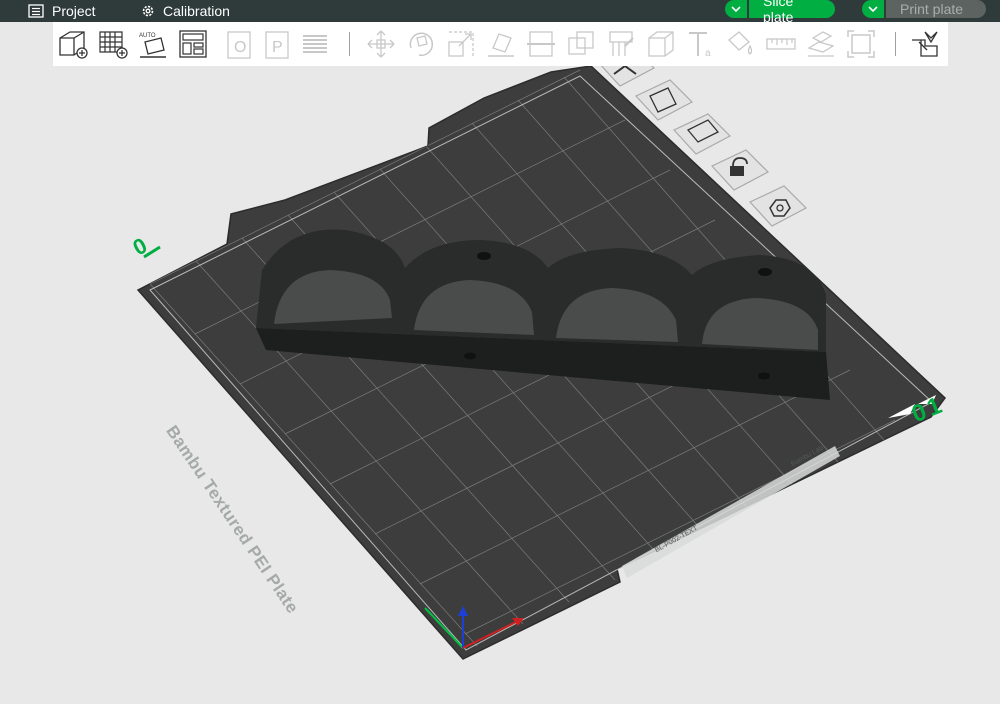  I want to click on assembly-view-icon, so click(925, 44).